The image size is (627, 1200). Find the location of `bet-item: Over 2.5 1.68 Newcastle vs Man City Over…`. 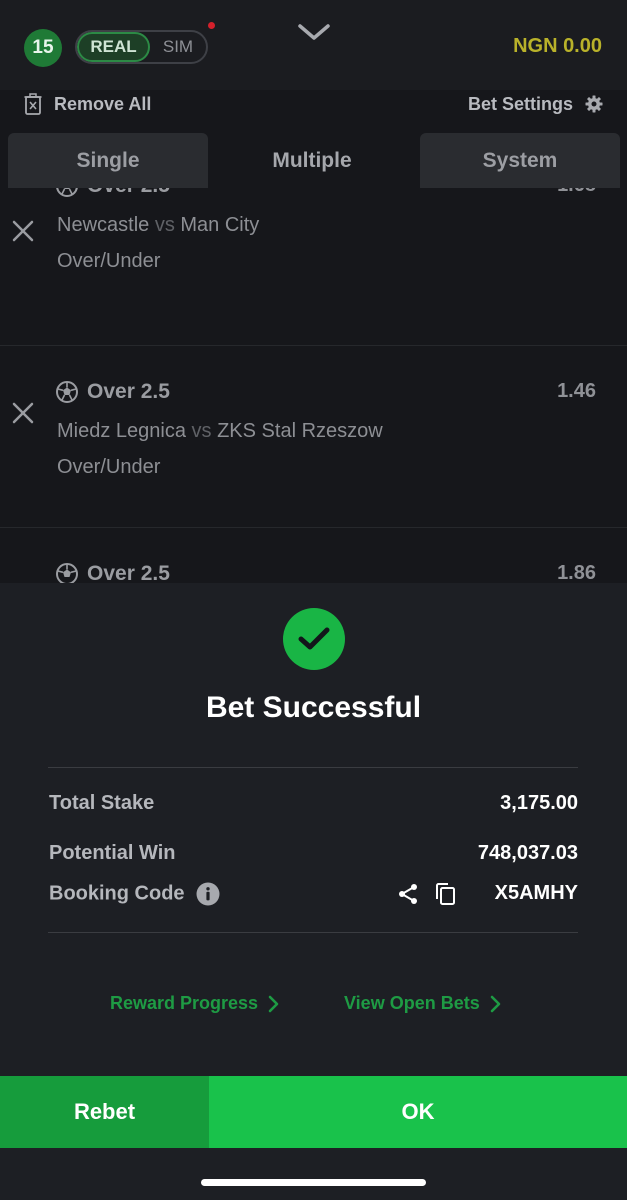

bet-item: Over 2.5 1.68 Newcastle vs Man City Over… is located at coordinates (313, 267).